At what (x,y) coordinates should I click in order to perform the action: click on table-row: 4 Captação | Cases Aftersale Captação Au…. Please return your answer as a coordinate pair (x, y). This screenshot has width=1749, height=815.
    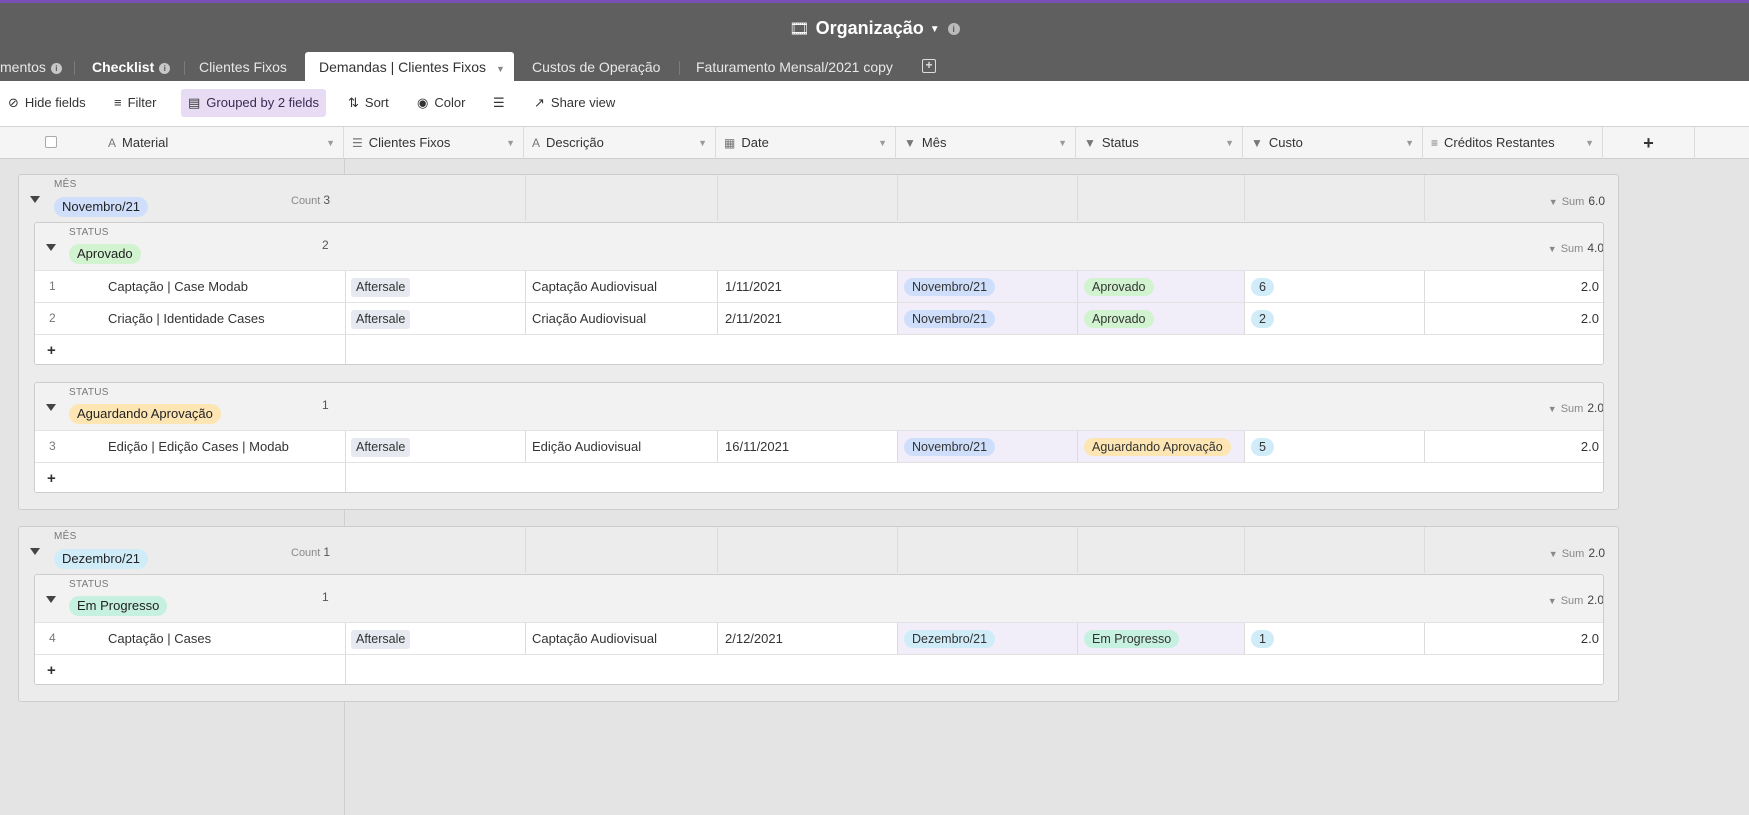
    Looking at the image, I should click on (819, 638).